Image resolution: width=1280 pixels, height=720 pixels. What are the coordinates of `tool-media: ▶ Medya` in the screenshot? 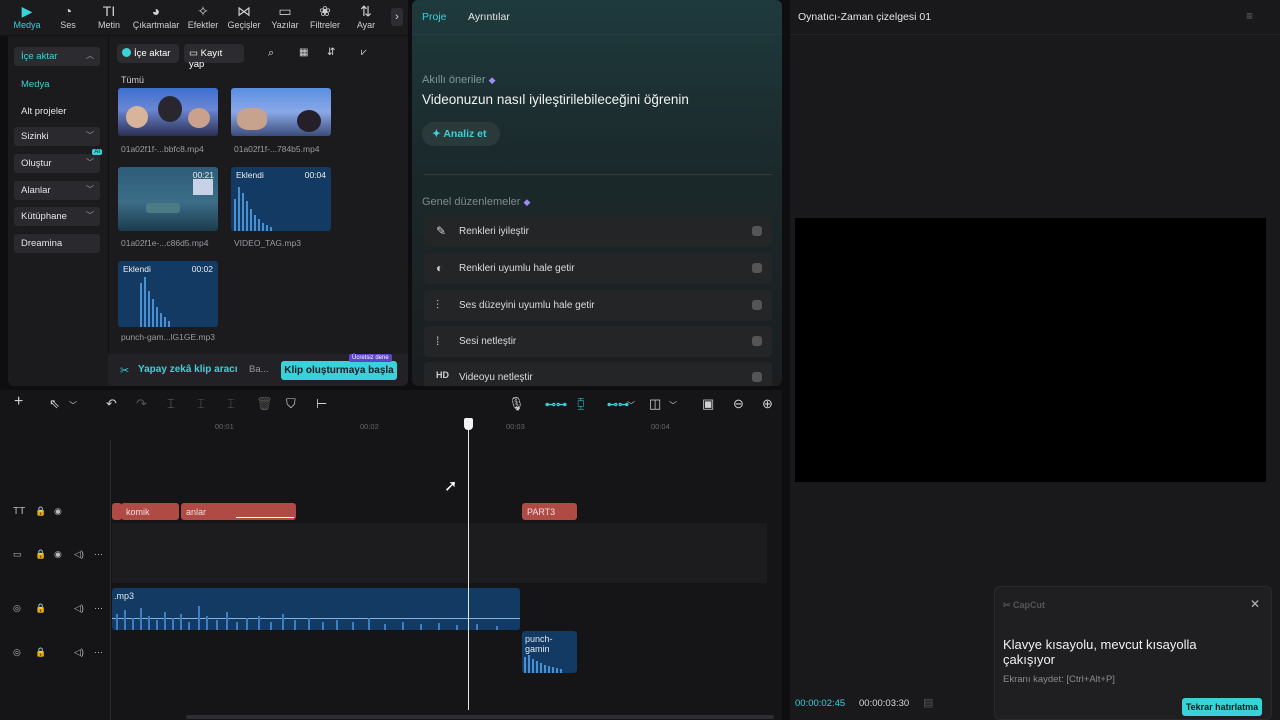 It's located at (27, 18).